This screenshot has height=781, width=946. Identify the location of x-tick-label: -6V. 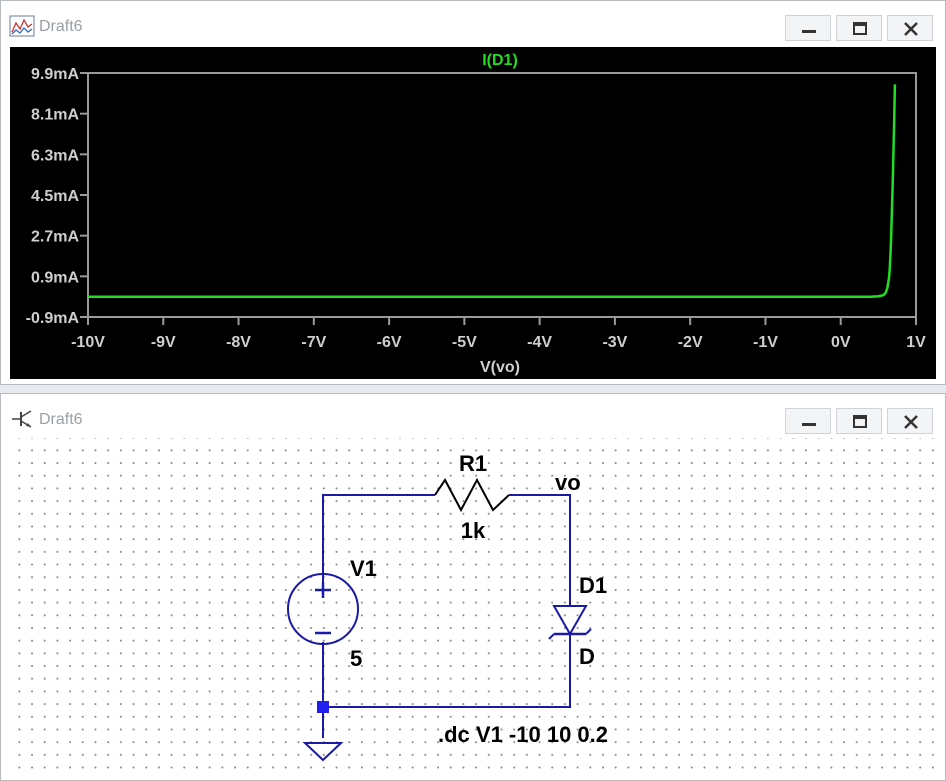
(389, 342).